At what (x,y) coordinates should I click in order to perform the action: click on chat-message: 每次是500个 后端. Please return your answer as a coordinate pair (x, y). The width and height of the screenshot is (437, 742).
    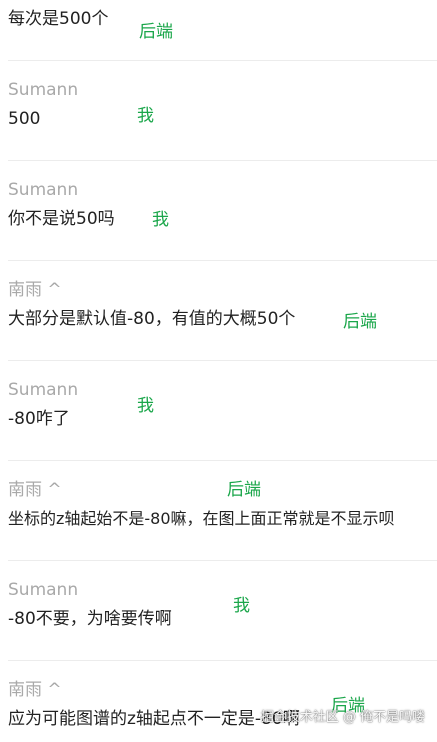
    Looking at the image, I should click on (218, 30).